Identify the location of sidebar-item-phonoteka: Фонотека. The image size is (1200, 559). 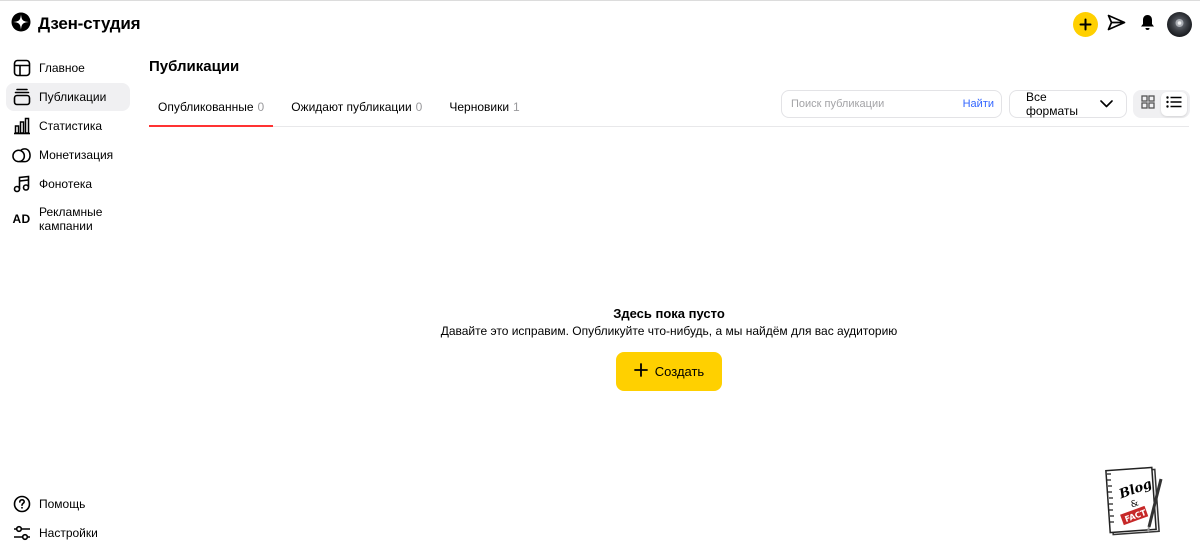
(68, 184).